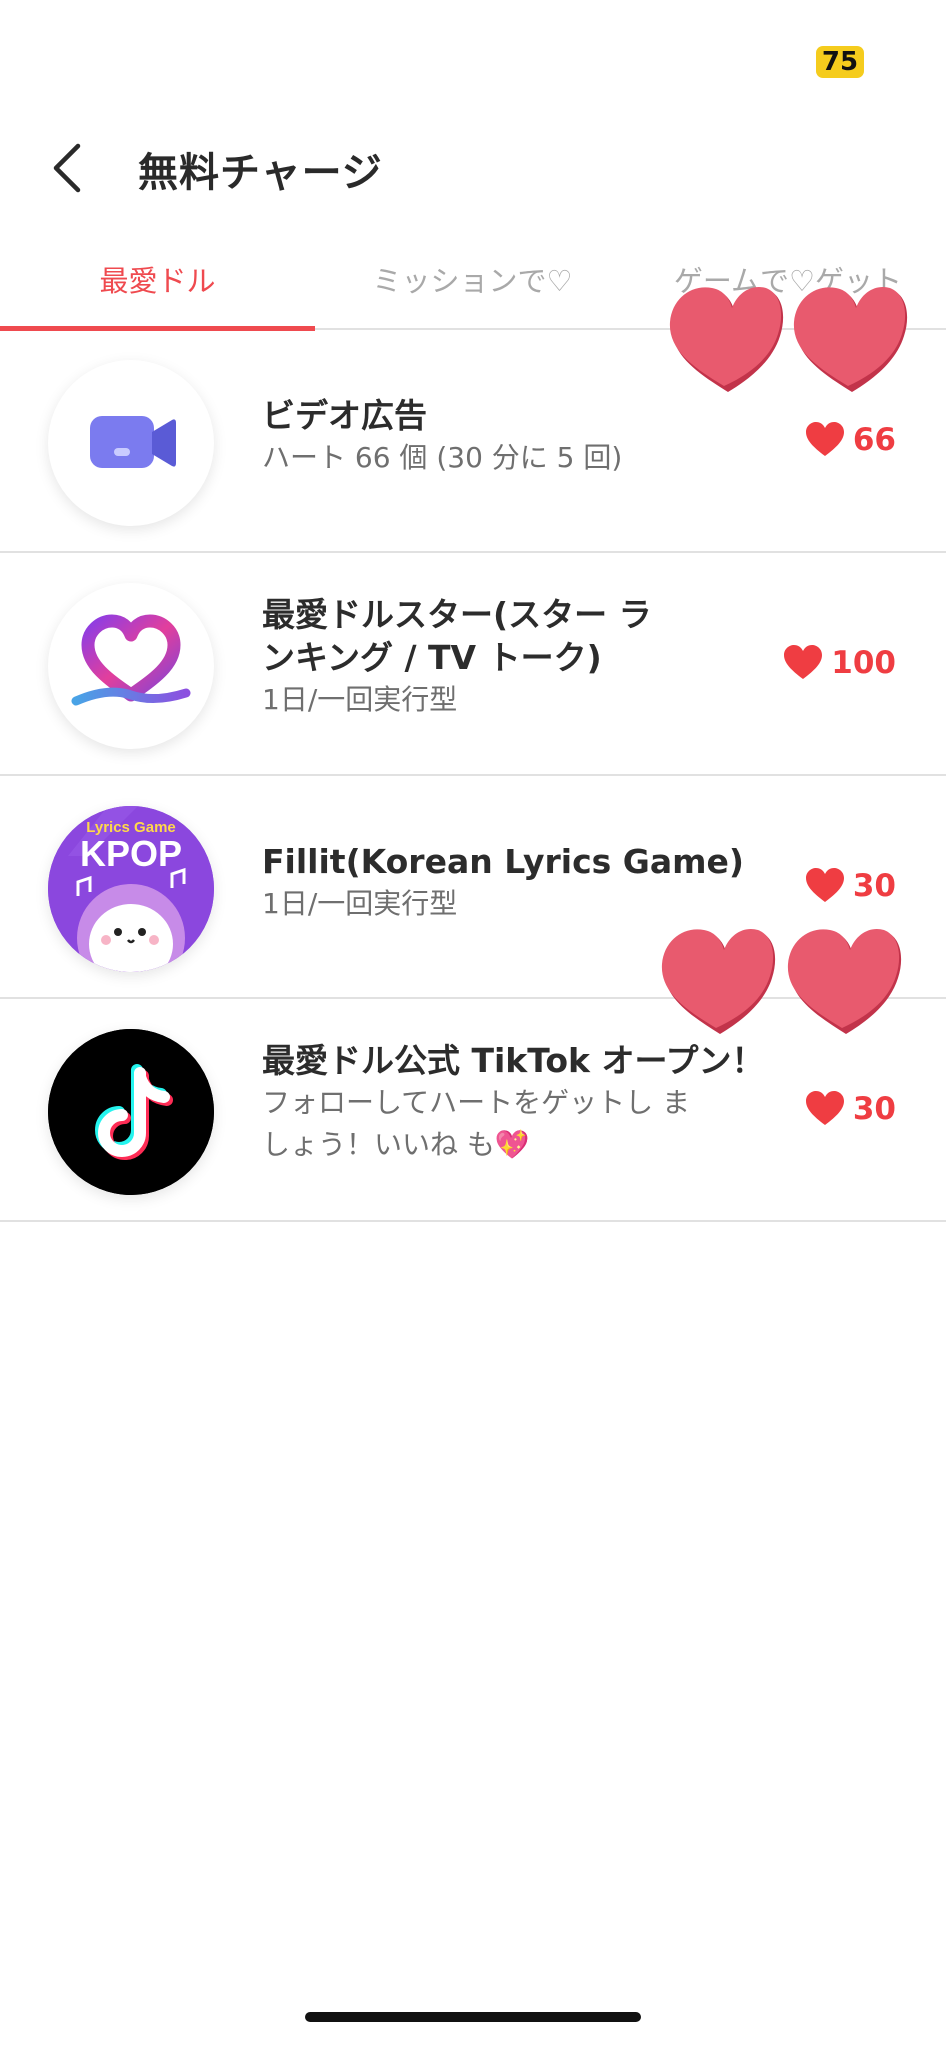  I want to click on reward-badge: 100, so click(839, 663).